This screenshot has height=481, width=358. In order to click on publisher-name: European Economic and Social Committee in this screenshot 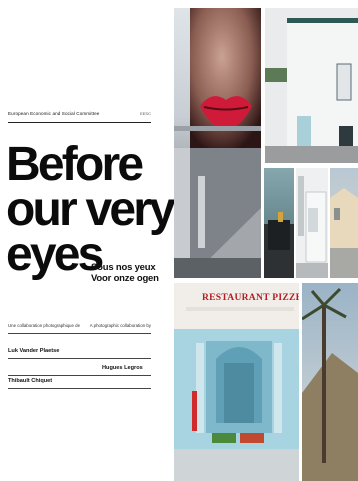, I will do `click(54, 113)`.